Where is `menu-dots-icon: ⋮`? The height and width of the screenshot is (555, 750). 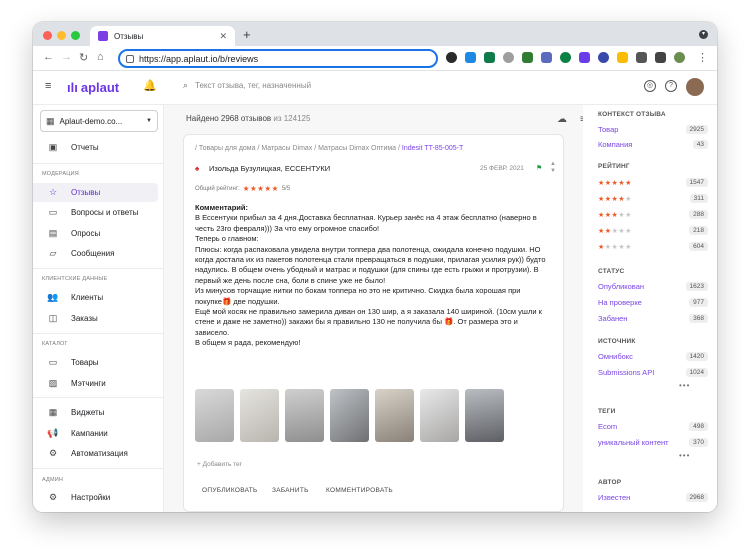
menu-dots-icon: ⋮ is located at coordinates (702, 57).